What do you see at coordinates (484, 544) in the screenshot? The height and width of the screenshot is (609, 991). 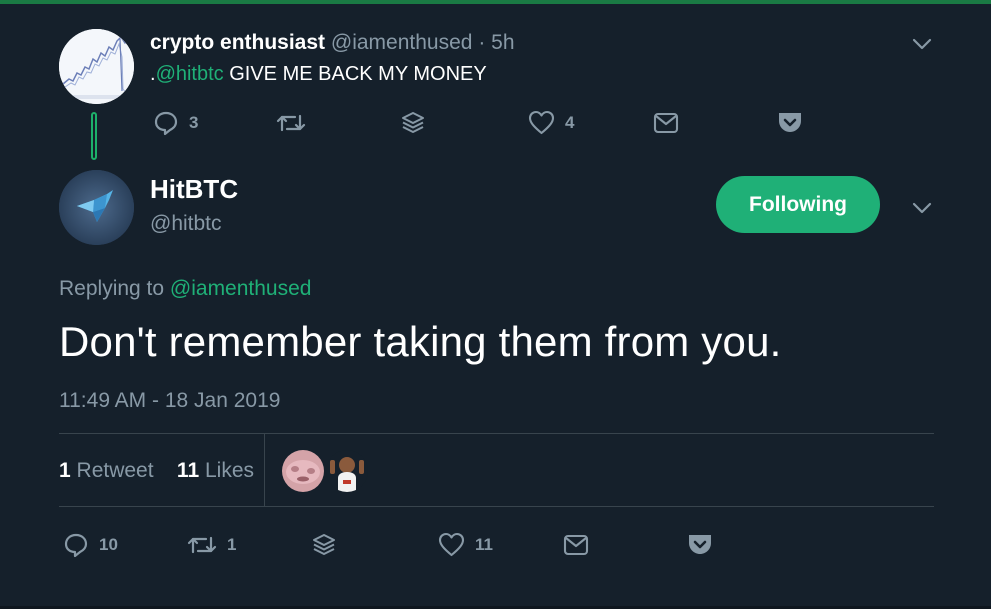 I see `like-count: 11` at bounding box center [484, 544].